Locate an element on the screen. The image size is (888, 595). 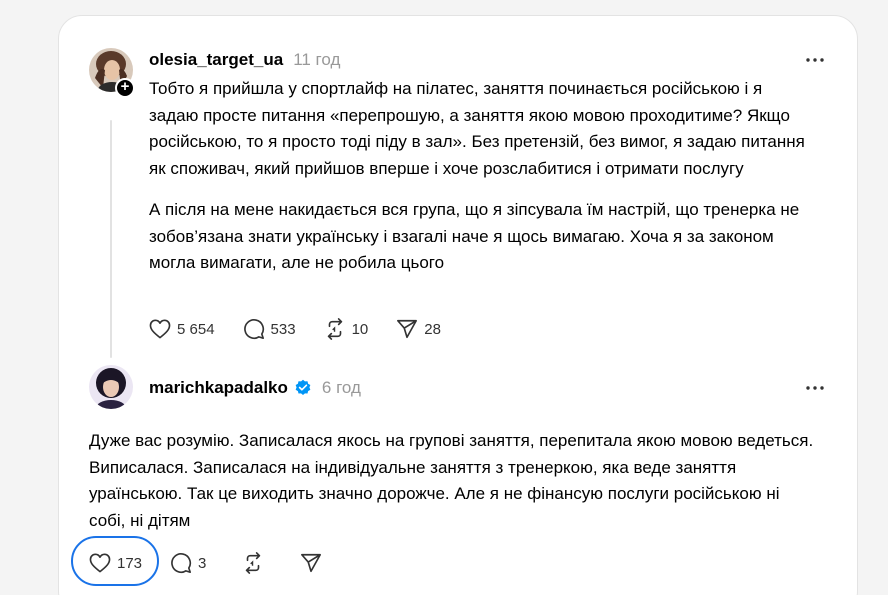
share-count: 28 is located at coordinates (432, 329).